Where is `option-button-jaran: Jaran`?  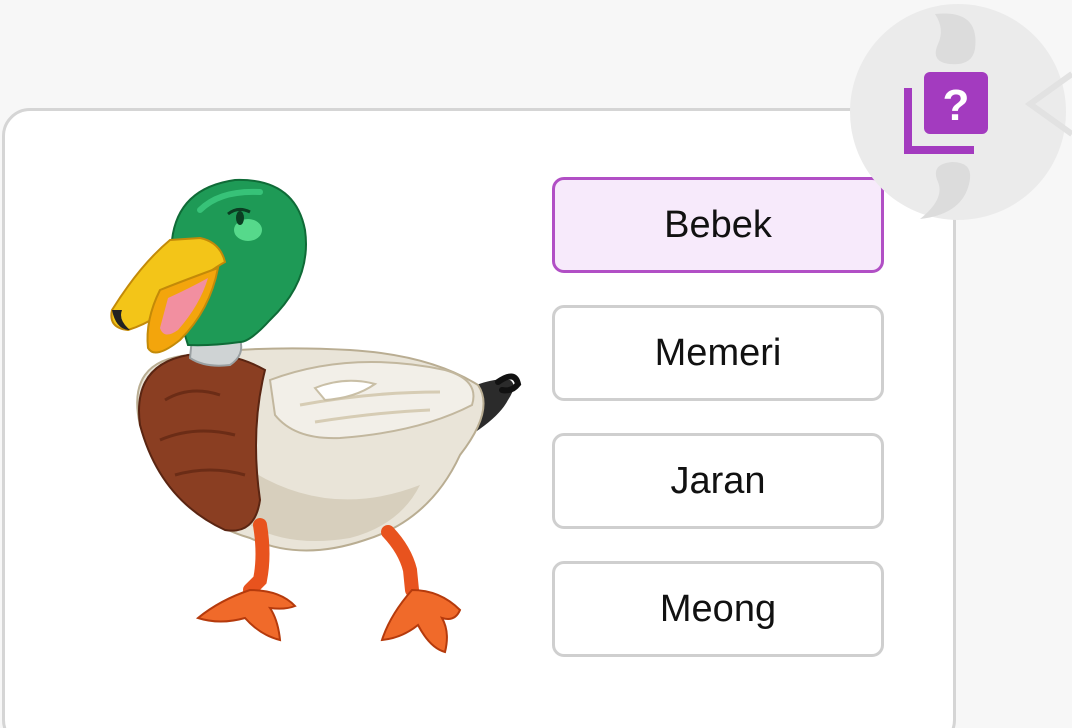
option-button-jaran: Jaran is located at coordinates (718, 481).